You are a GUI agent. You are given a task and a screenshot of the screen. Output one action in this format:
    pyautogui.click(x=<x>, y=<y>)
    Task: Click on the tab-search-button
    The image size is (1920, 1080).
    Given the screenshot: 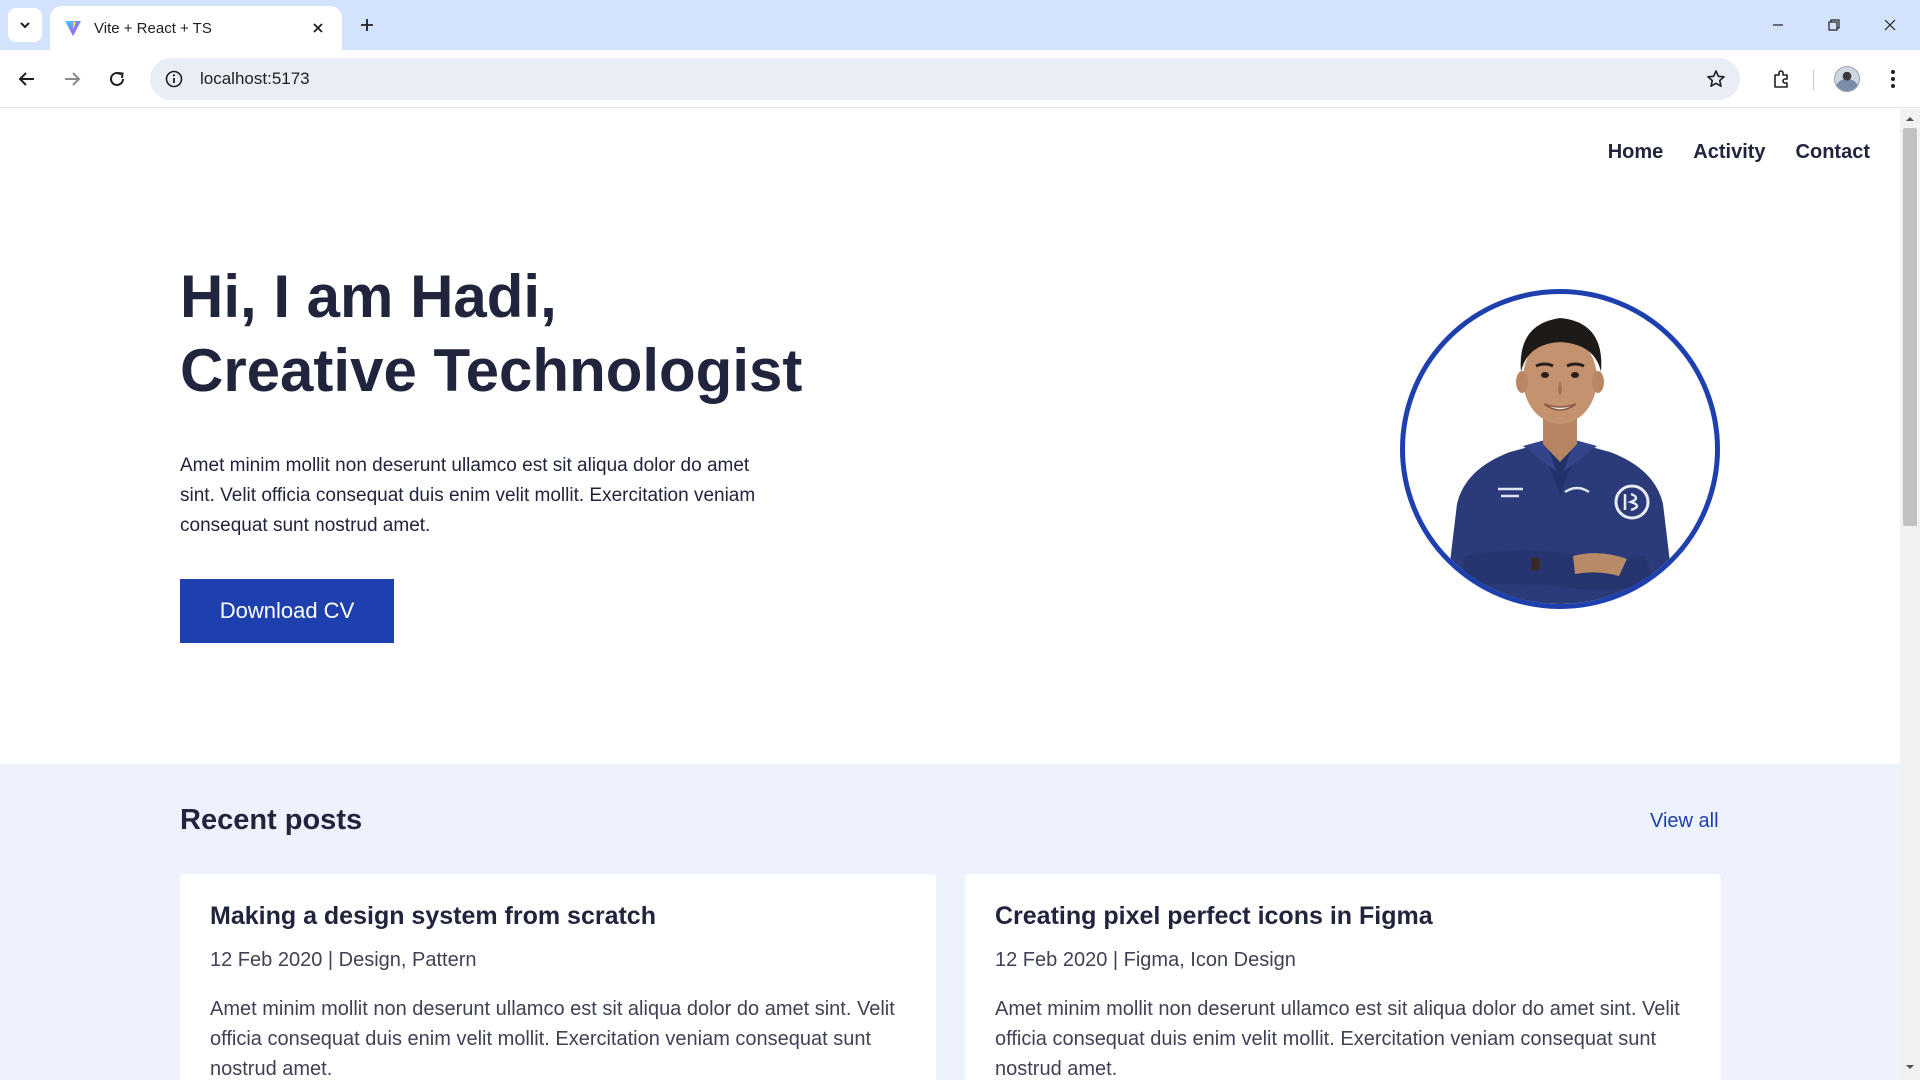 What is the action you would take?
    pyautogui.click(x=25, y=25)
    